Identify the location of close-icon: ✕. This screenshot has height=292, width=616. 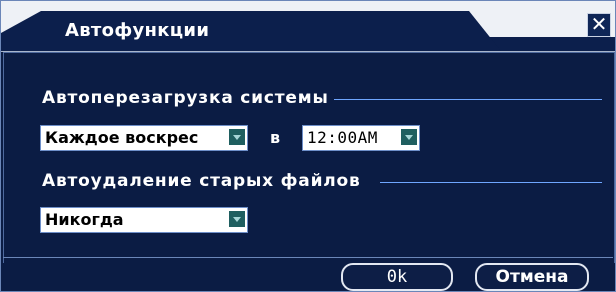
(599, 25).